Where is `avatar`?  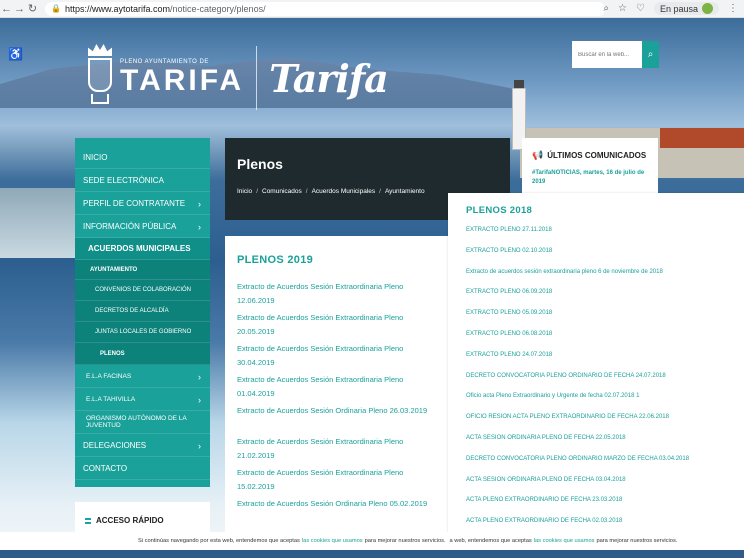
avatar is located at coordinates (707, 8).